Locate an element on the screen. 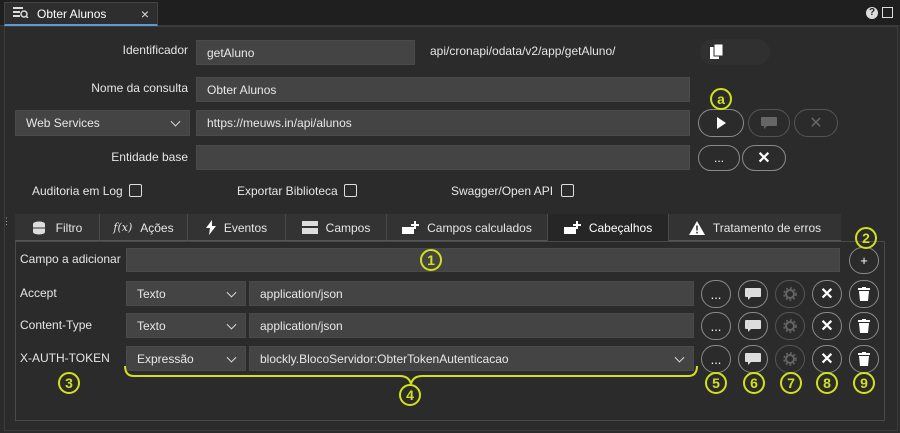 The height and width of the screenshot is (433, 900). source-type-value: Web Services is located at coordinates (63, 123).